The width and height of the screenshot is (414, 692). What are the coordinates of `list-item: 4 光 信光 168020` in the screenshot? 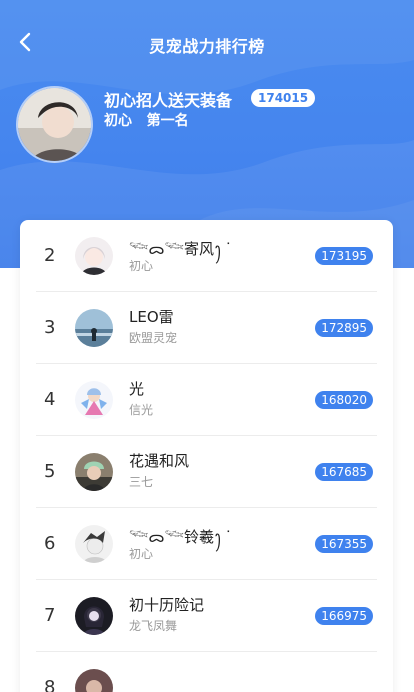 It's located at (206, 400).